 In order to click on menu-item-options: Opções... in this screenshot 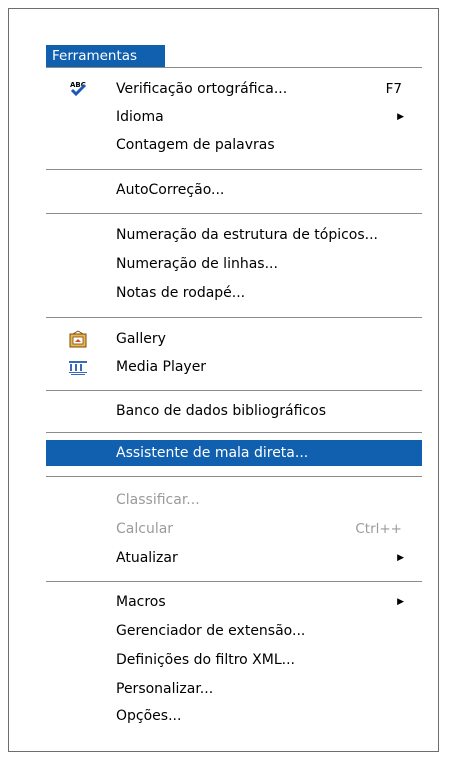, I will do `click(234, 716)`.